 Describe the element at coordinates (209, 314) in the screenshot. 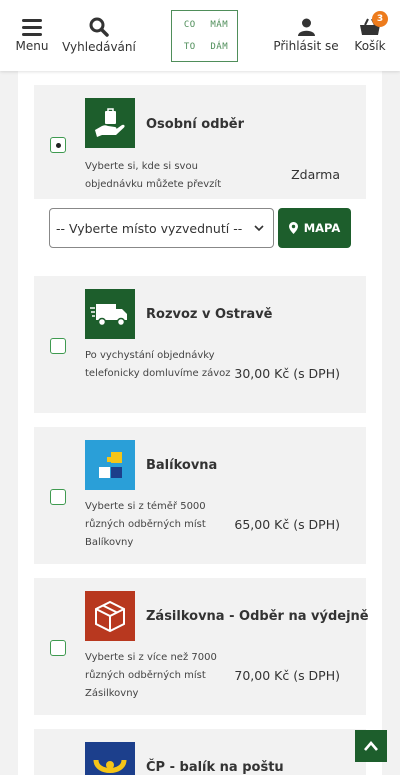

I see `shipping-title: Rozvoz v Ostravě` at that location.